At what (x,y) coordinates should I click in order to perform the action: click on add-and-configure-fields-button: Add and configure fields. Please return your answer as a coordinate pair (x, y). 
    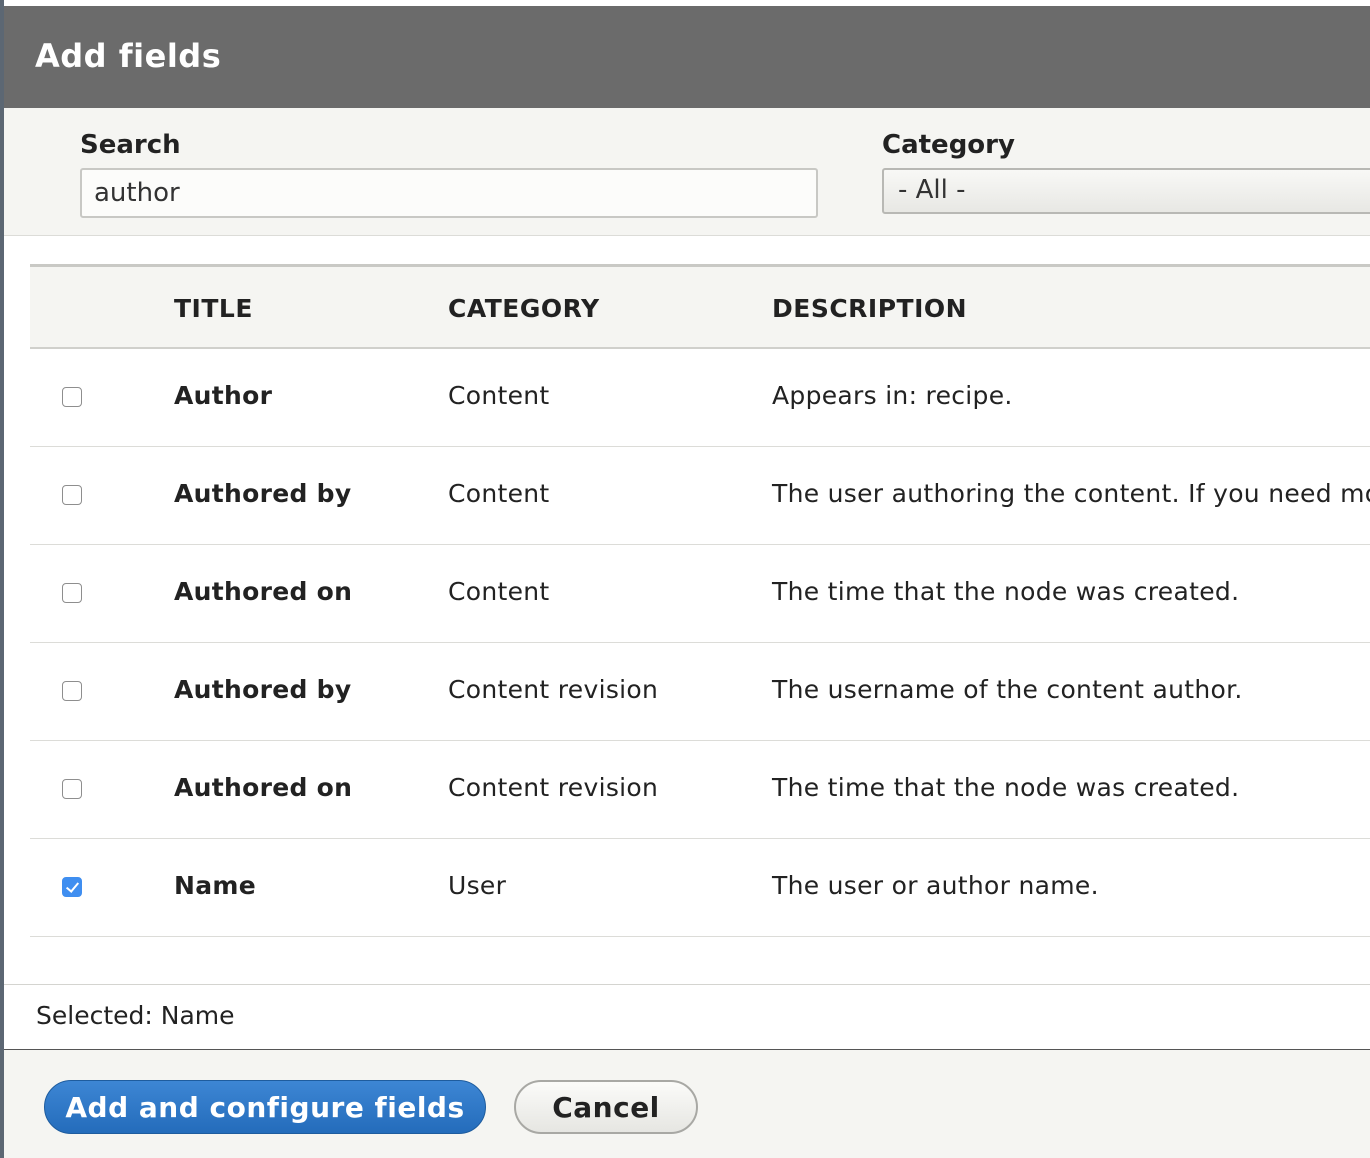
    Looking at the image, I should click on (265, 1107).